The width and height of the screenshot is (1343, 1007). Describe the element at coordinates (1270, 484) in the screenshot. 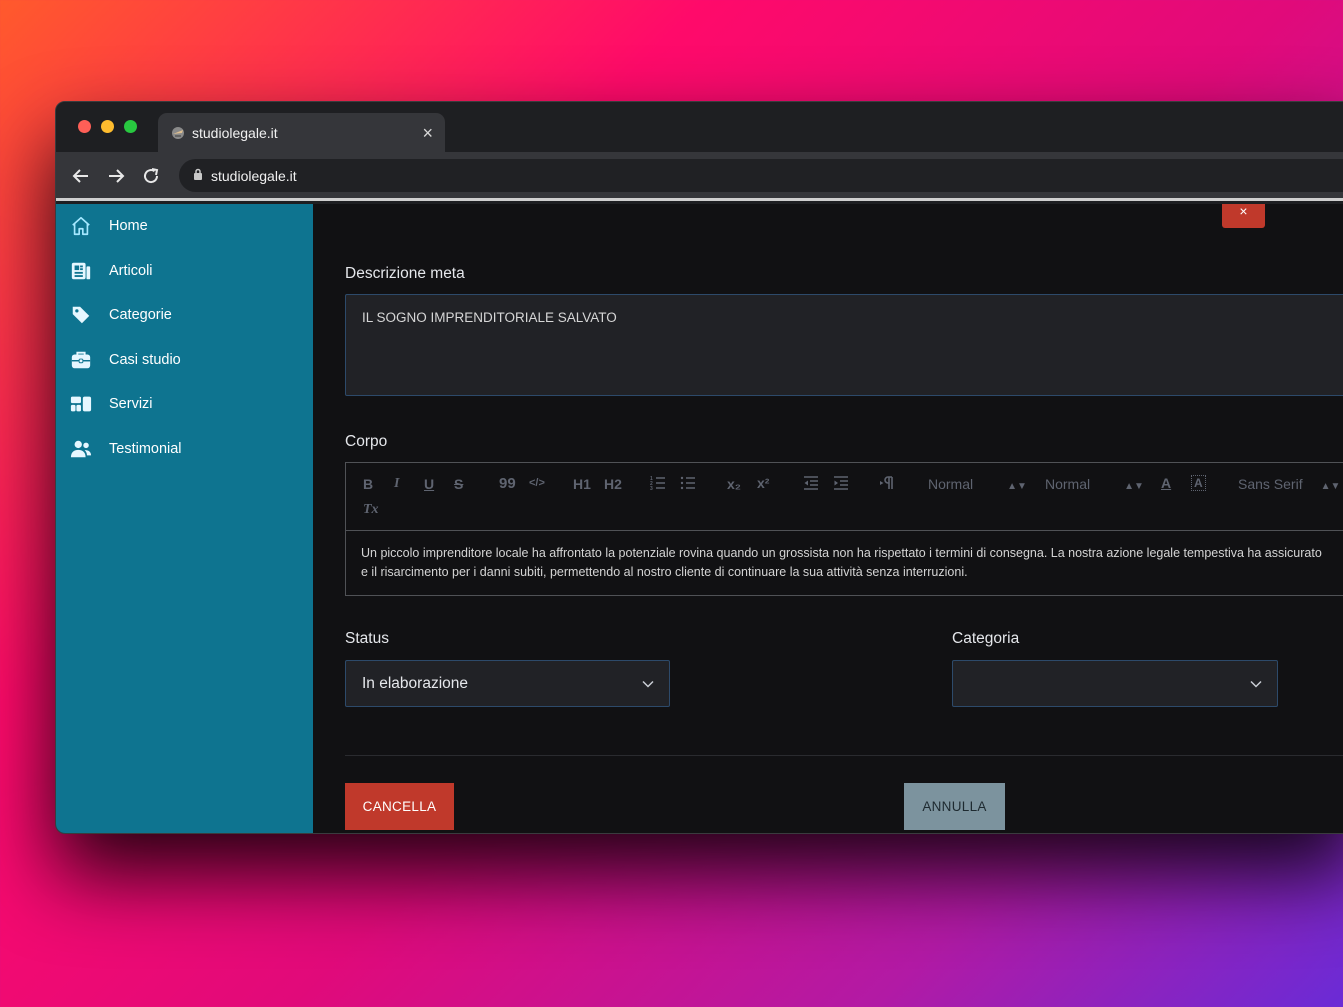

I see `font-select-value: Sans Serif` at that location.